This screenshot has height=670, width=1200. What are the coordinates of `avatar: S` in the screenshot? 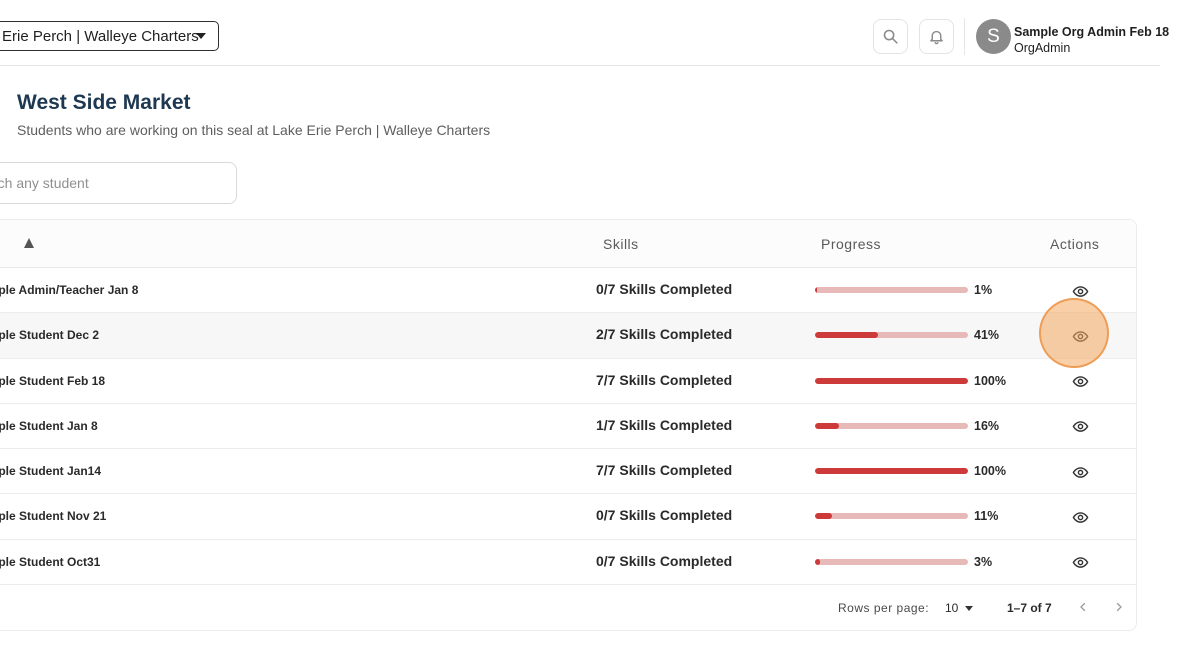 It's located at (993, 36).